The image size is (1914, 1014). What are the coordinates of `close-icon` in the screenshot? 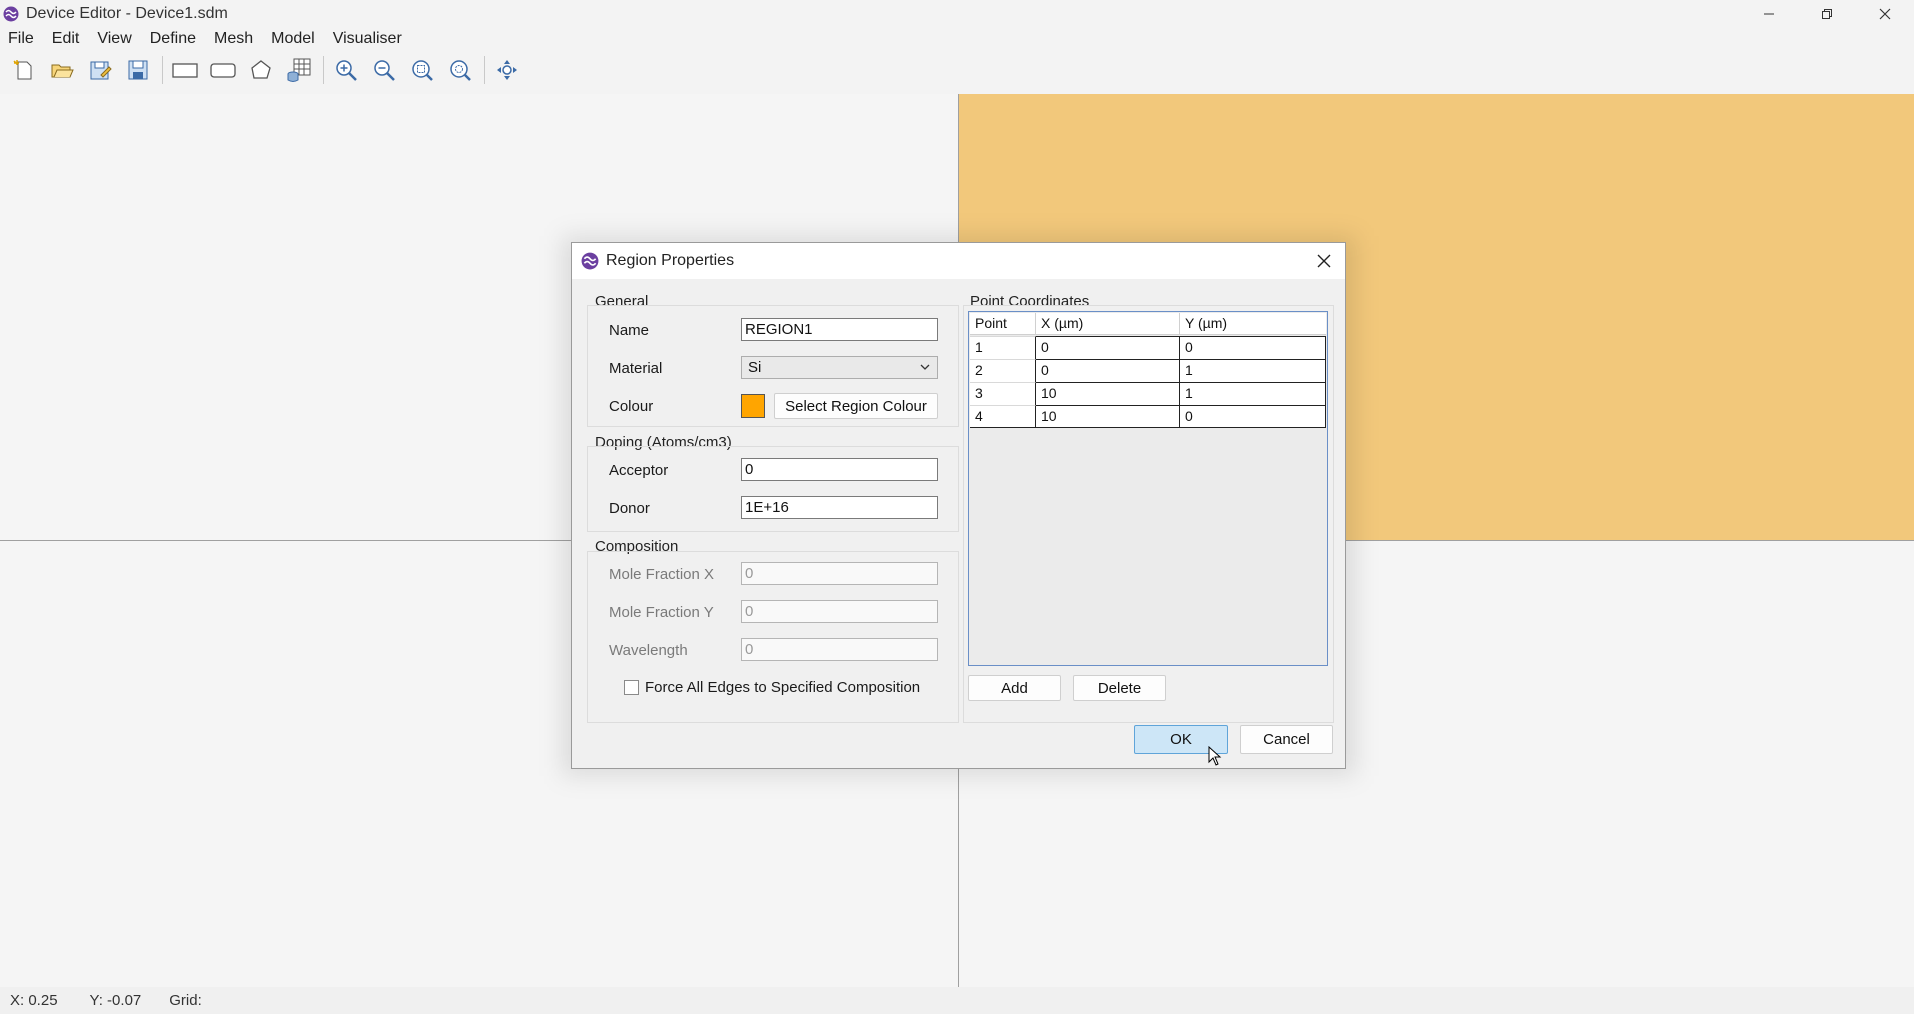 It's located at (1885, 13).